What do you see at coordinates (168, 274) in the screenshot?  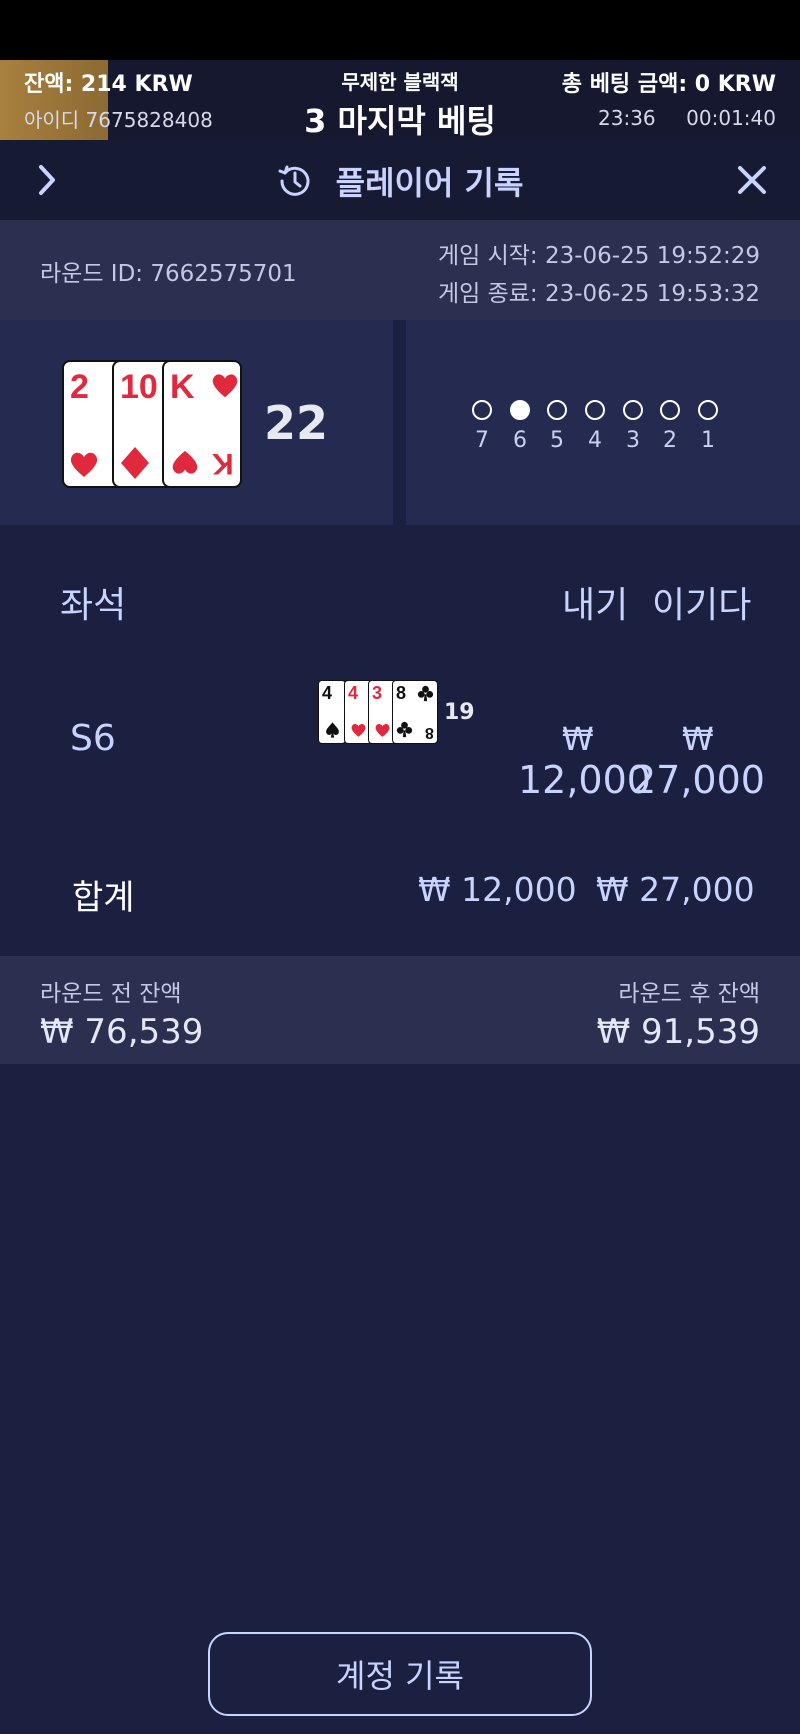 I see `round-id: 라운드 ID: 7662575701` at bounding box center [168, 274].